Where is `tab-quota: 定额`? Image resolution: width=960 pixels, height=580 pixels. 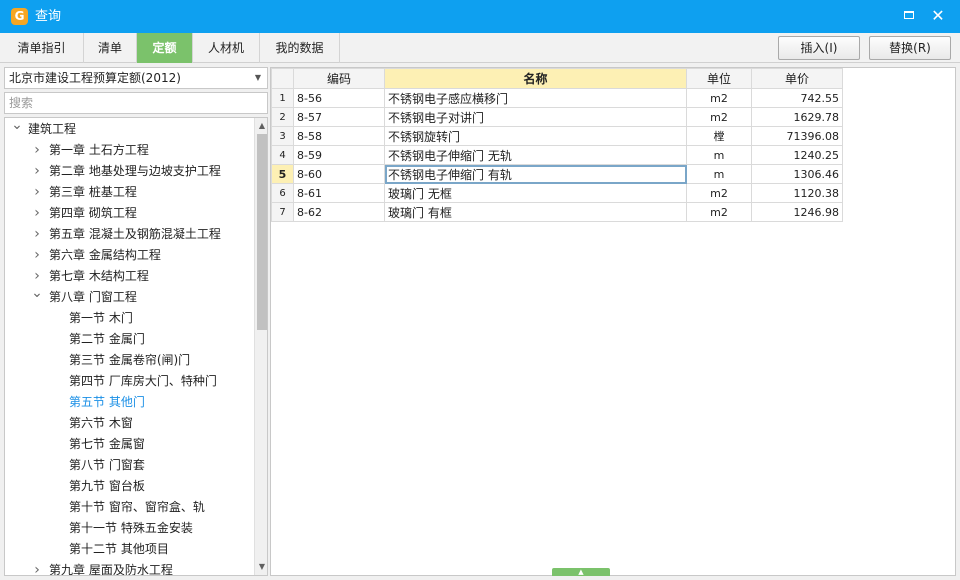
tab-quota: 定额 is located at coordinates (165, 48).